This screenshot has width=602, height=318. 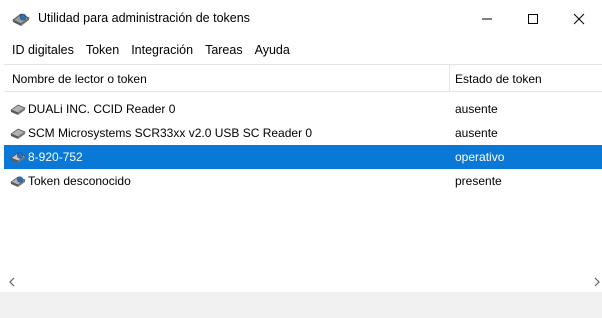 I want to click on horizontal-scrollbar, so click(x=301, y=282).